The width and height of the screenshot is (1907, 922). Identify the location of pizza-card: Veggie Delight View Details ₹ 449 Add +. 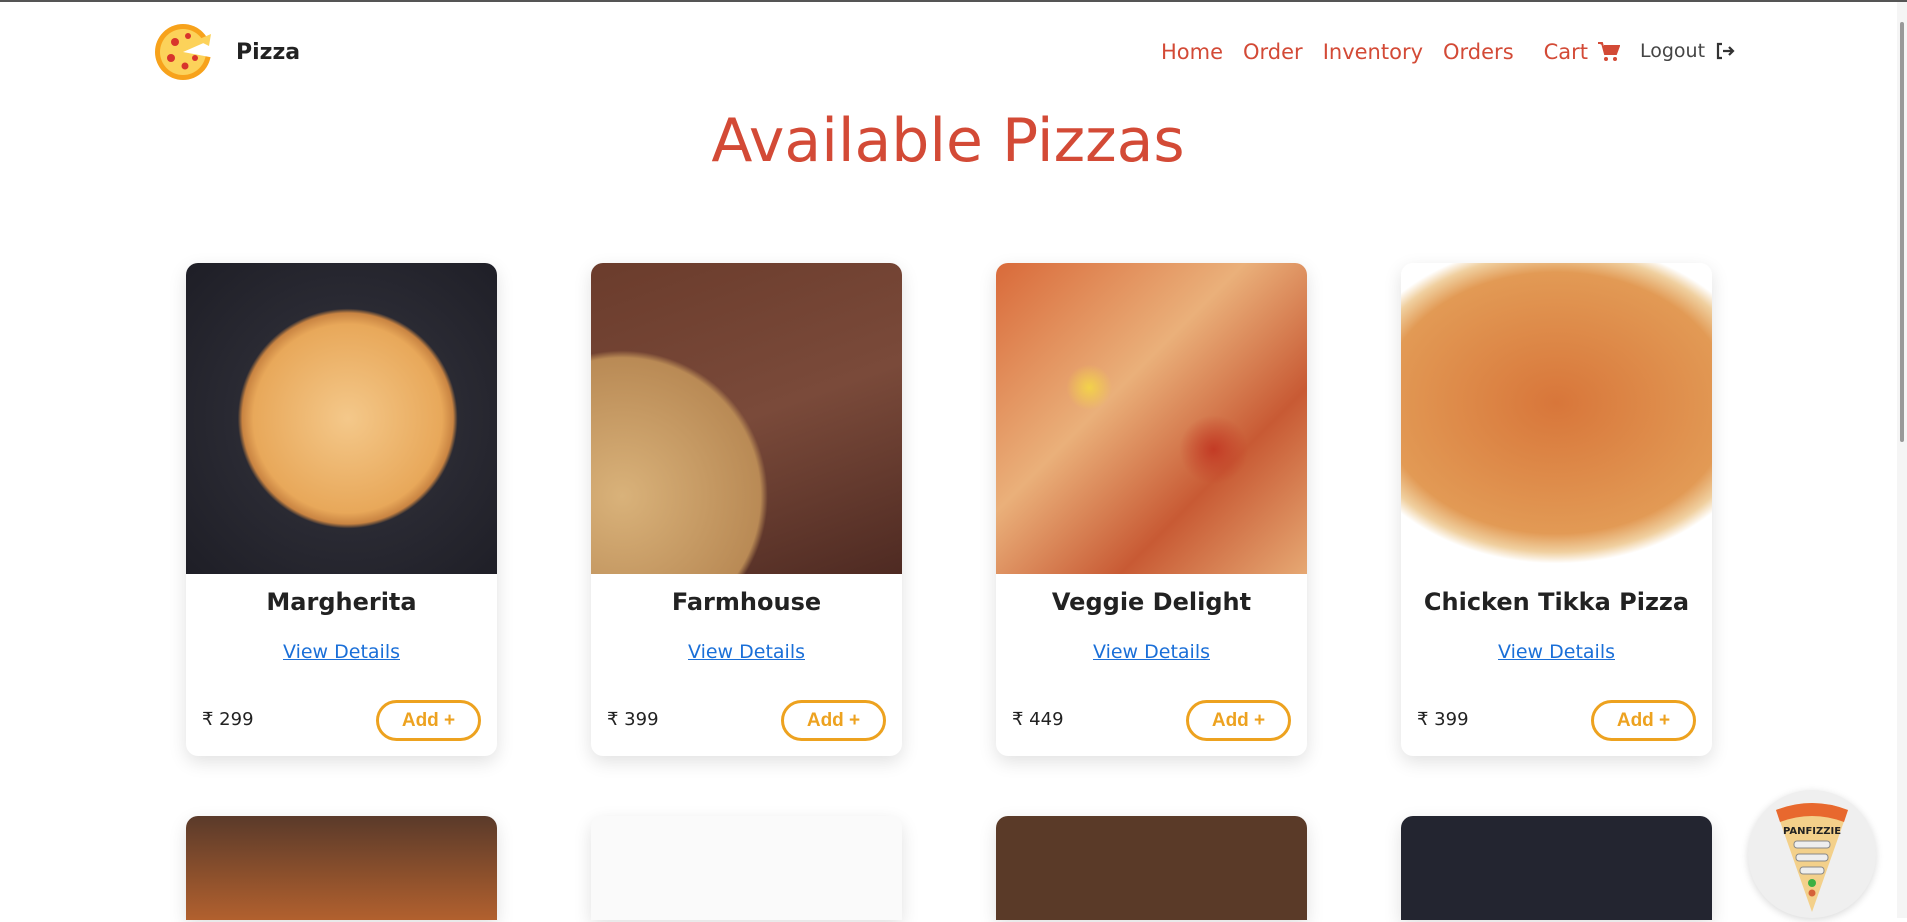
(1151, 509).